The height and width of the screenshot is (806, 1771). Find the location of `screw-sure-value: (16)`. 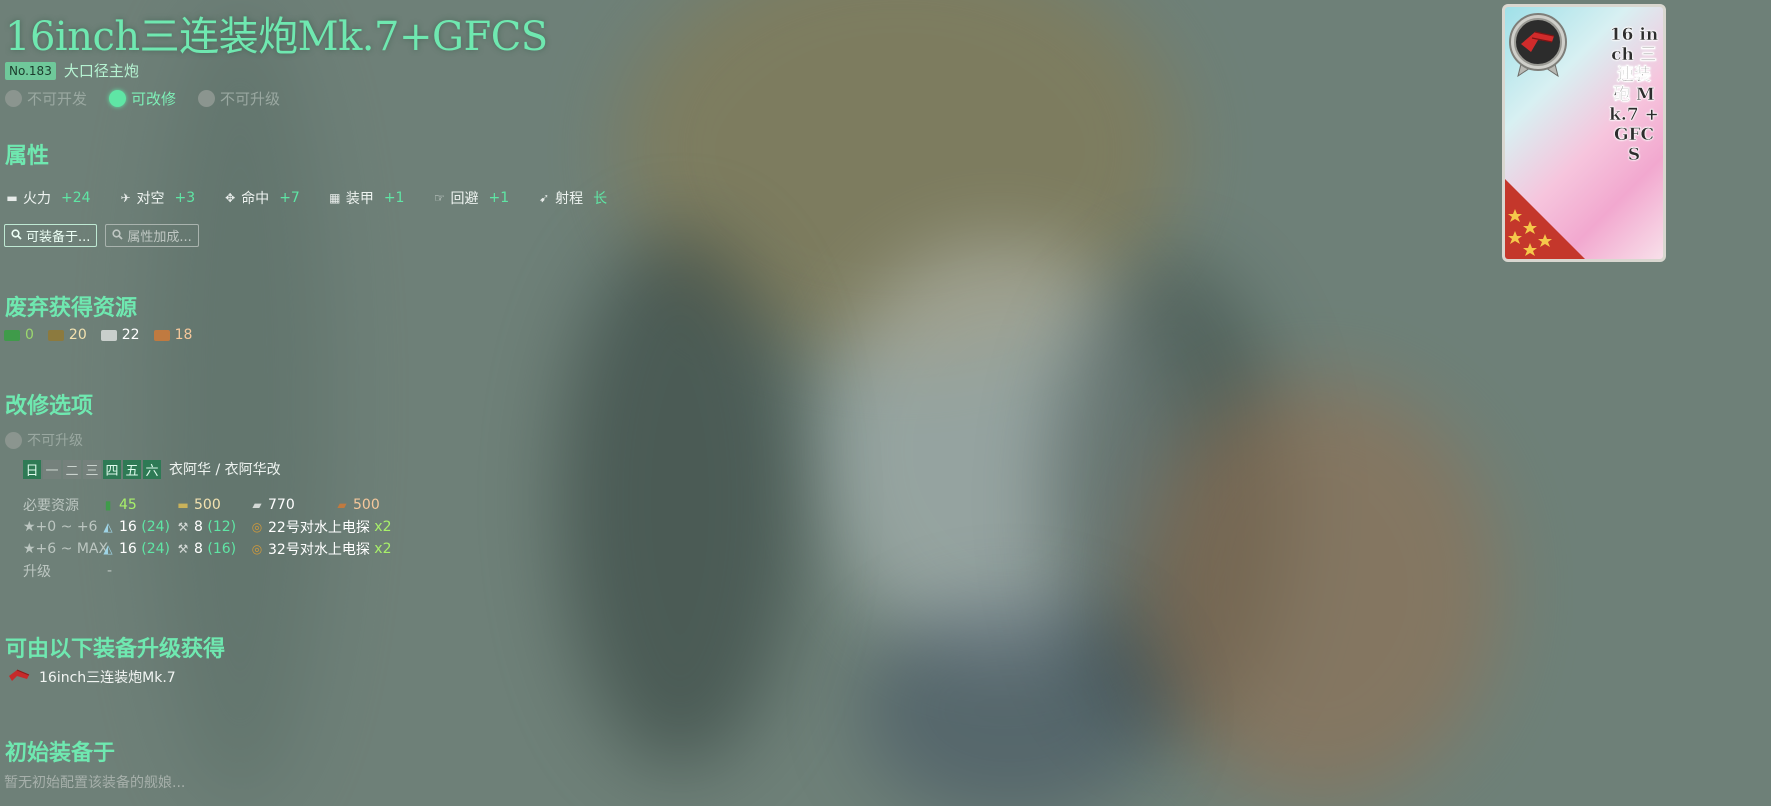

screw-sure-value: (16) is located at coordinates (222, 549).